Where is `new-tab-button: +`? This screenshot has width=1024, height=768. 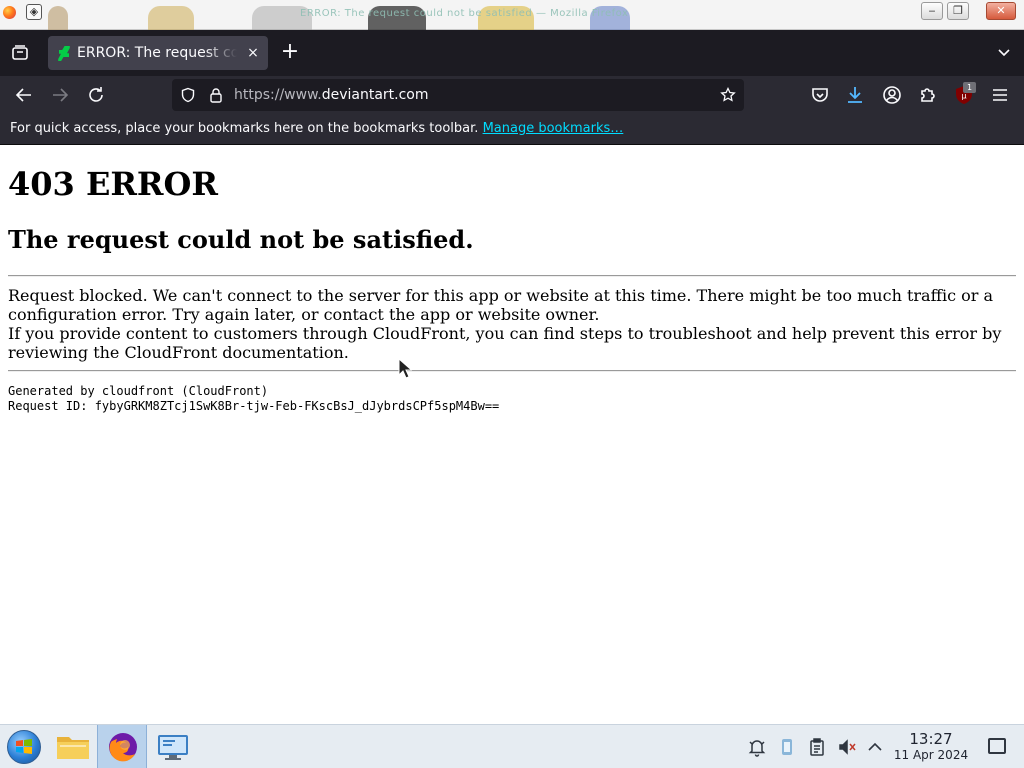 new-tab-button: + is located at coordinates (290, 53).